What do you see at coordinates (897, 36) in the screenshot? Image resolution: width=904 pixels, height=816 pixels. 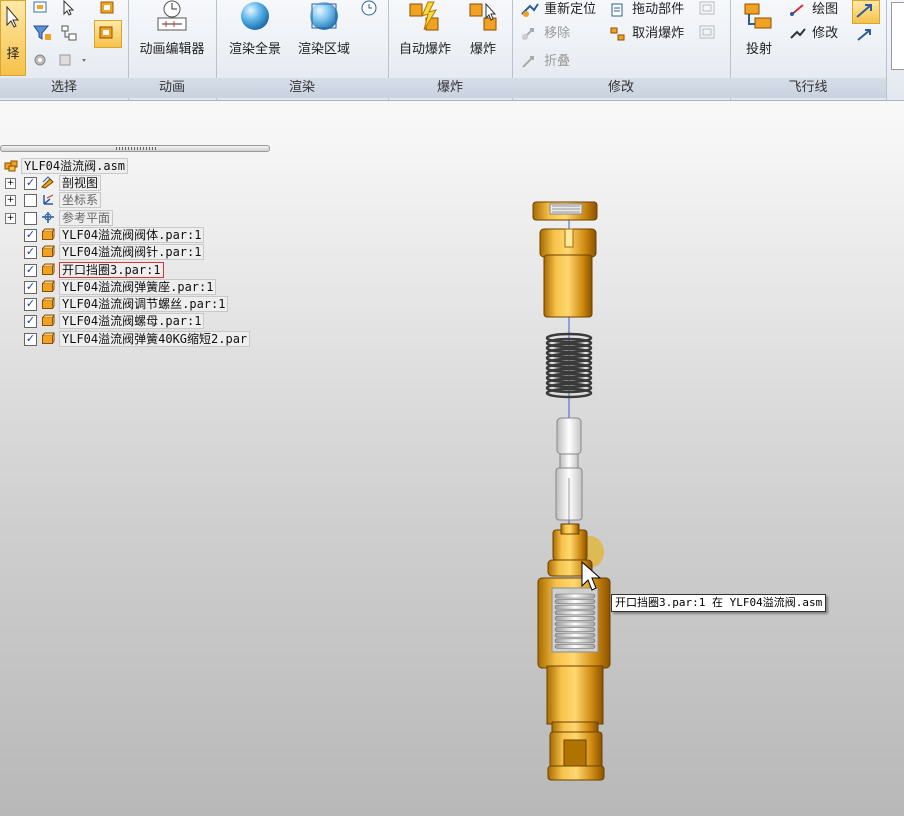 I see `ribbon-overflow-box` at bounding box center [897, 36].